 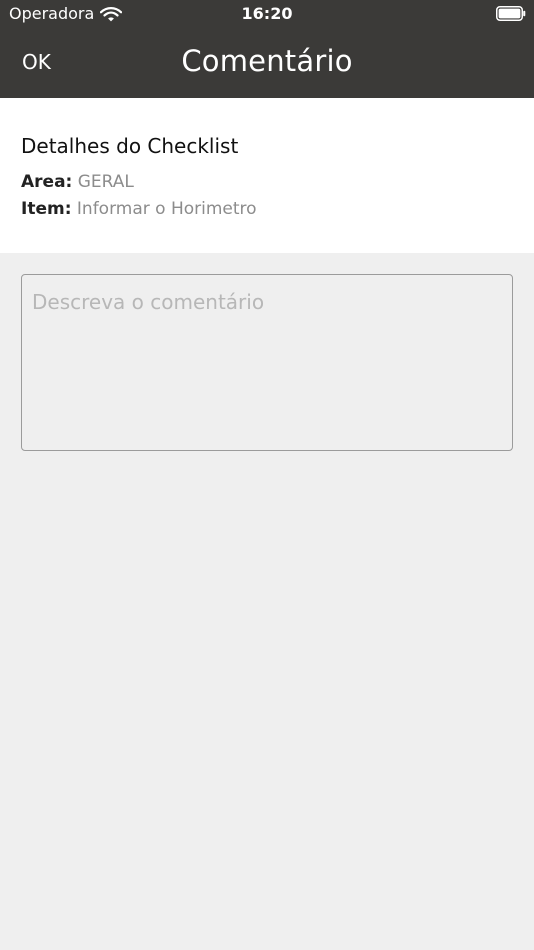 I want to click on area-value: GERAL, so click(x=105, y=182).